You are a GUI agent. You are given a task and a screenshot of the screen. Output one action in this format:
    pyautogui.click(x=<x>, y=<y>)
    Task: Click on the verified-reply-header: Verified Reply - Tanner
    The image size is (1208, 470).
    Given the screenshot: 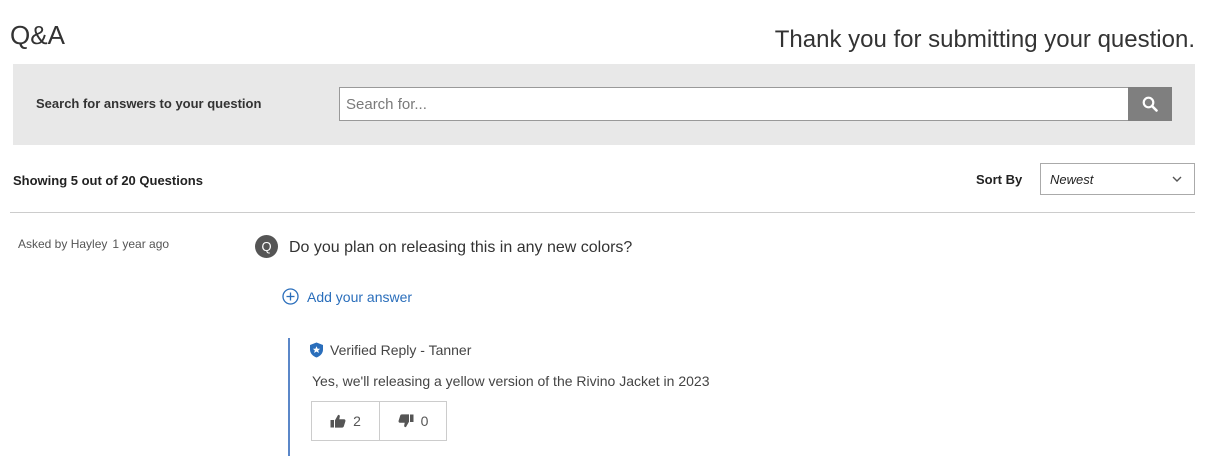 What is the action you would take?
    pyautogui.click(x=390, y=350)
    